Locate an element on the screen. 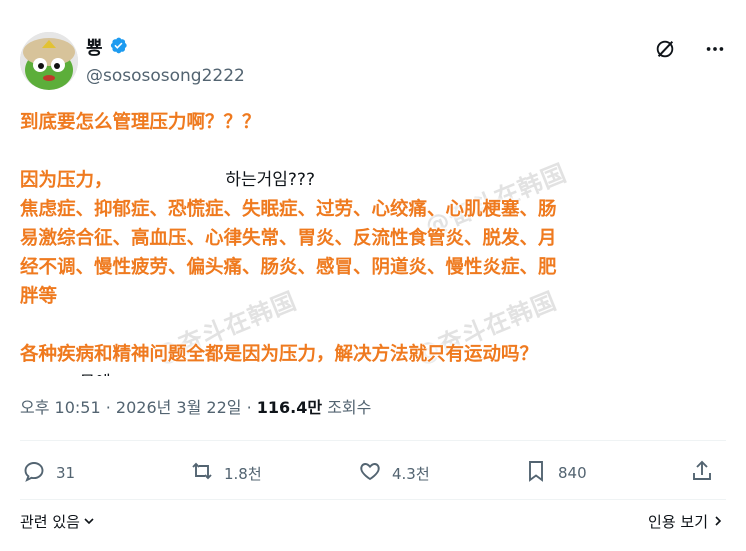  overlay-line: 易激综合征、高血压、心律失常、胃炎、反流性食管炎、脱发、月 is located at coordinates (288, 238).